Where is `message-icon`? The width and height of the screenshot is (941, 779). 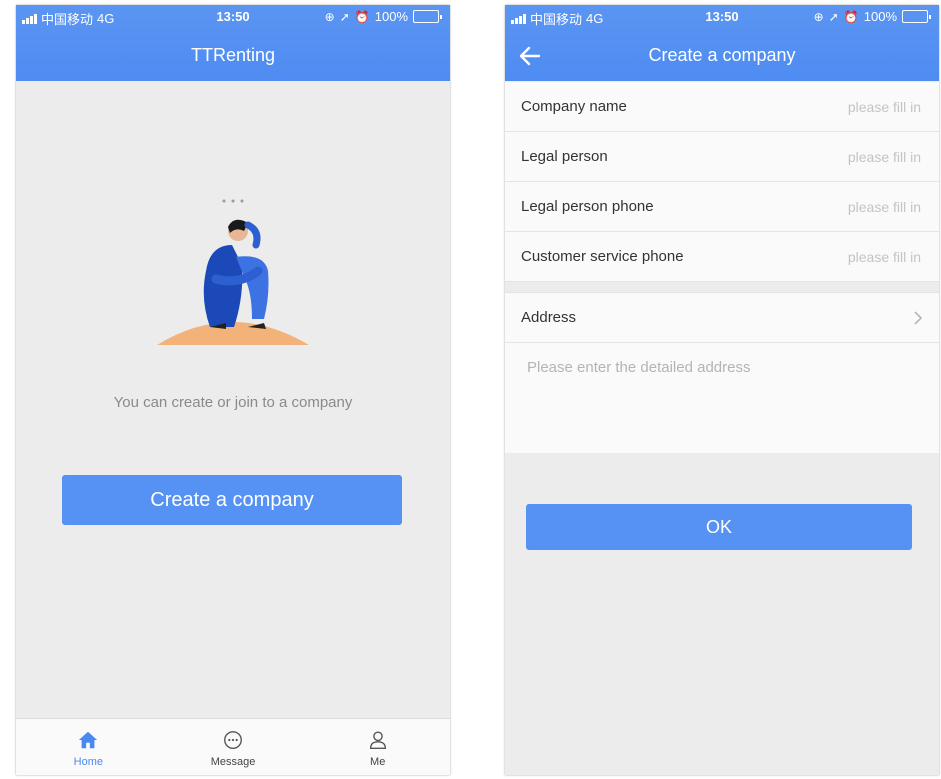 message-icon is located at coordinates (233, 740).